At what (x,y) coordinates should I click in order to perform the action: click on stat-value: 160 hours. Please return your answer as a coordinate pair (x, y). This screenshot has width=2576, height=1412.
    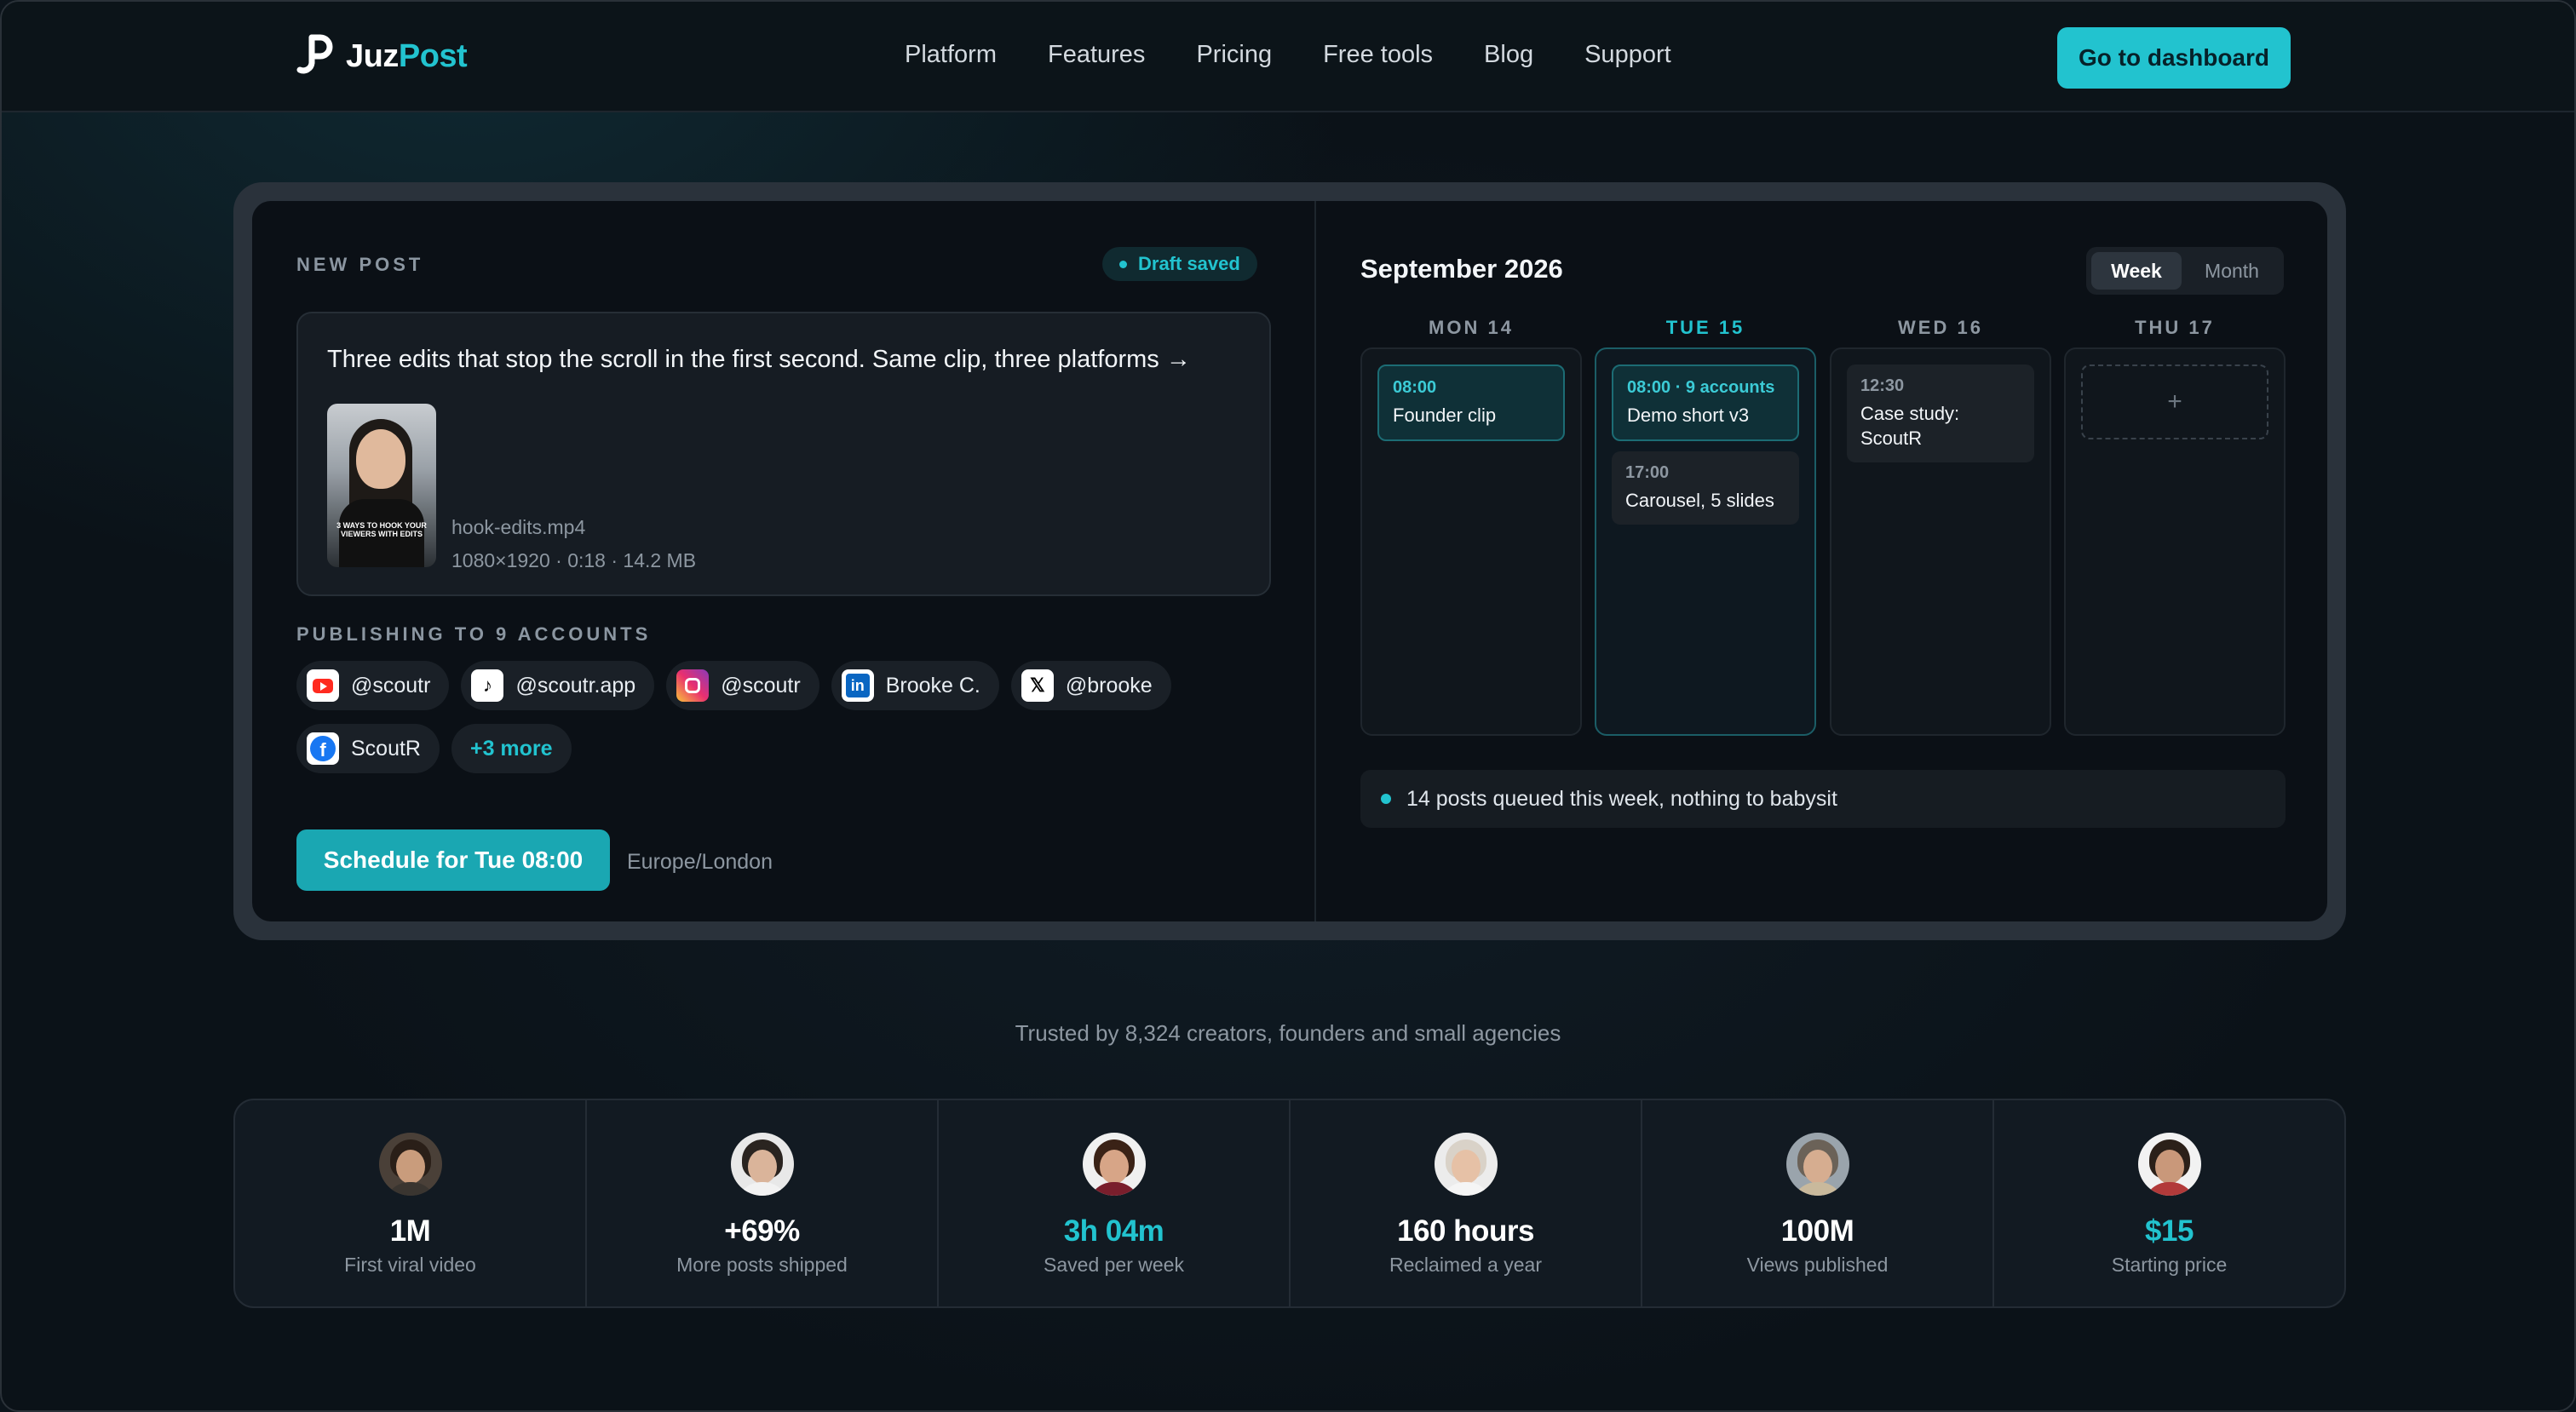
    Looking at the image, I should click on (1466, 1231).